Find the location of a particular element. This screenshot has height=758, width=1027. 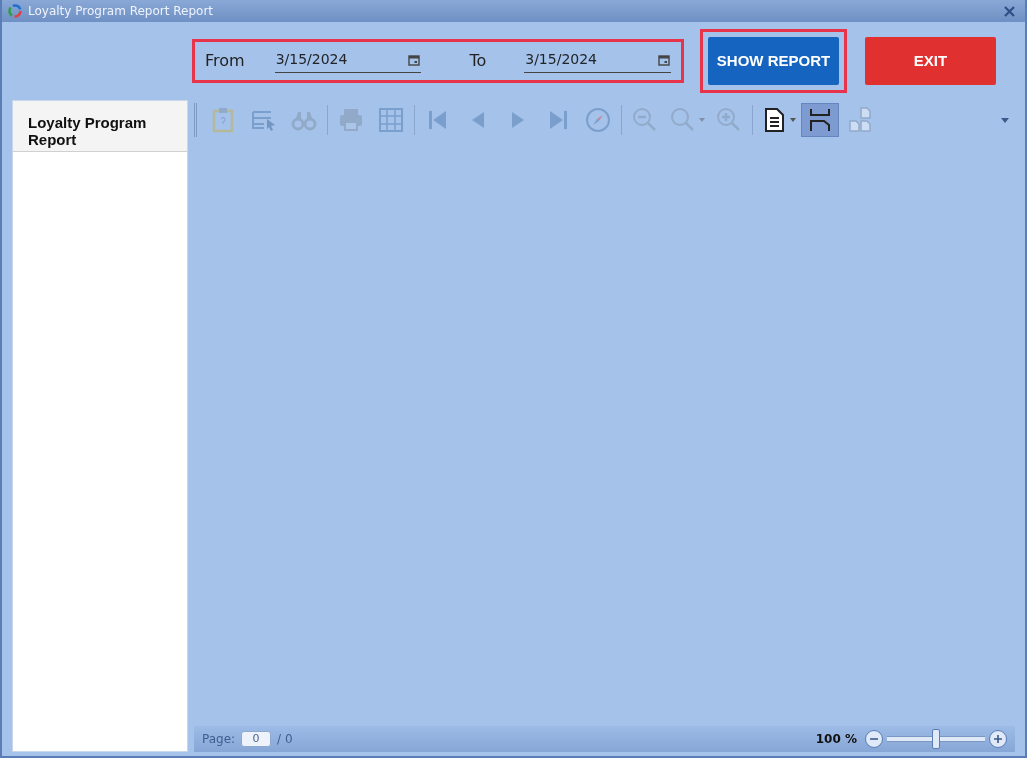

page-label: Page: is located at coordinates (219, 739).